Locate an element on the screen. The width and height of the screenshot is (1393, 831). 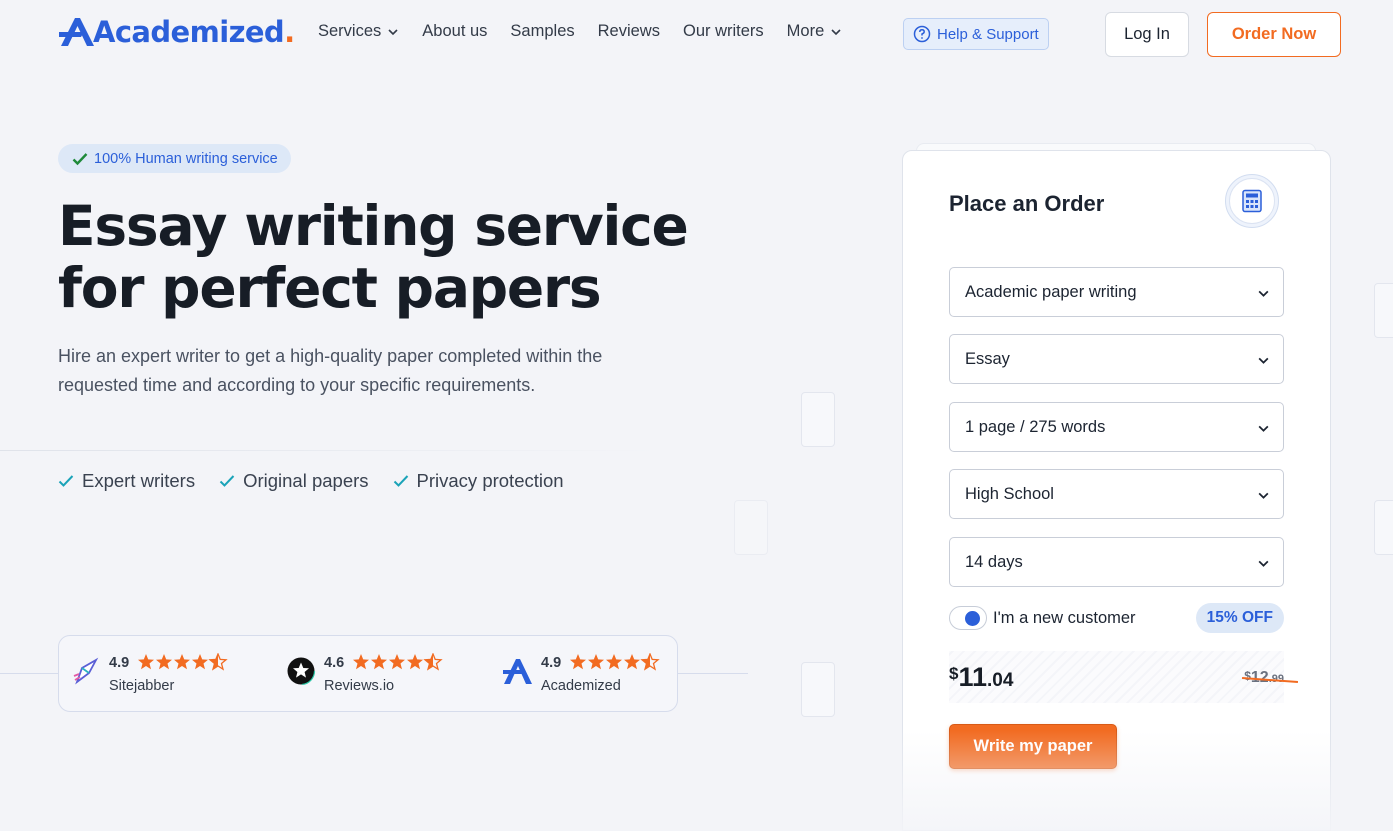
calculator-icon is located at coordinates (1252, 201).